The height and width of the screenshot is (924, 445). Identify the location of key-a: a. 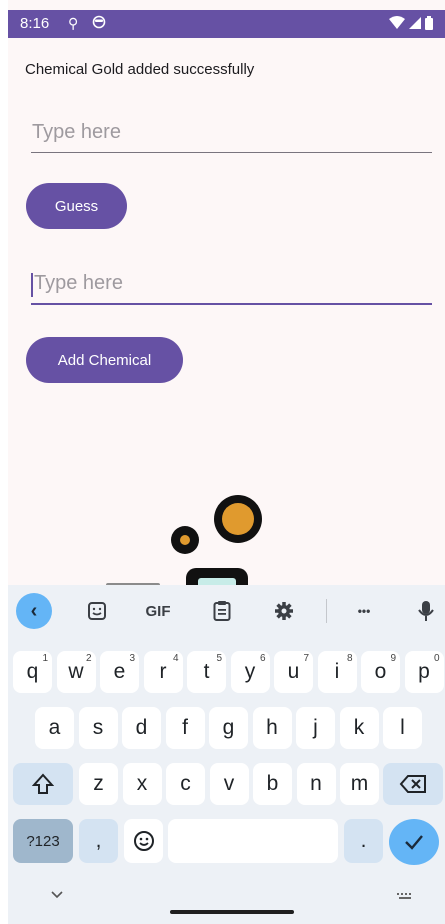
(54, 728).